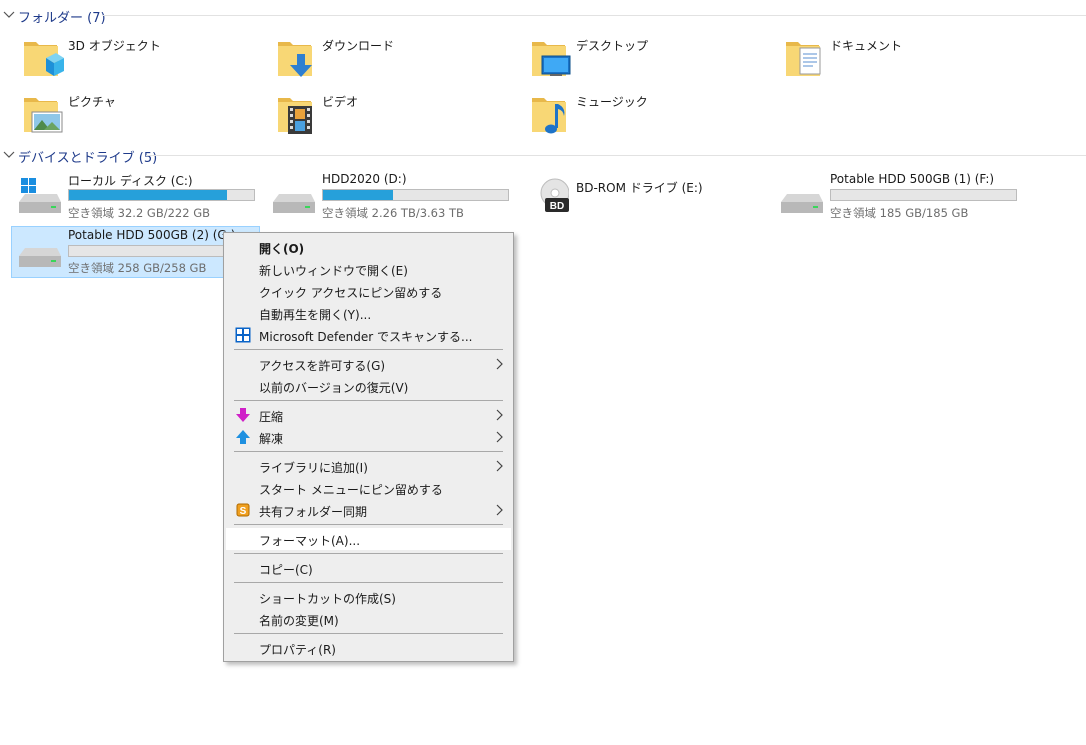 The height and width of the screenshot is (745, 1086). What do you see at coordinates (904, 60) in the screenshot?
I see `folder-item-documents: ドキュメント` at bounding box center [904, 60].